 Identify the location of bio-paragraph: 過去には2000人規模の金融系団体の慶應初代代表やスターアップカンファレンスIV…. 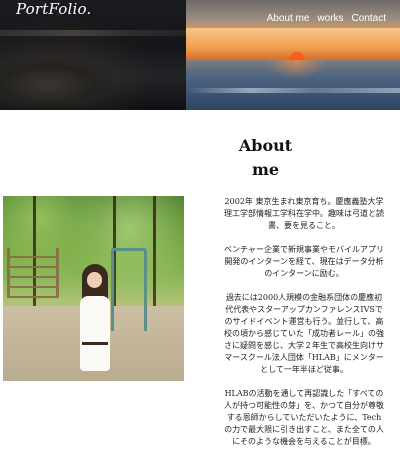
(304, 333).